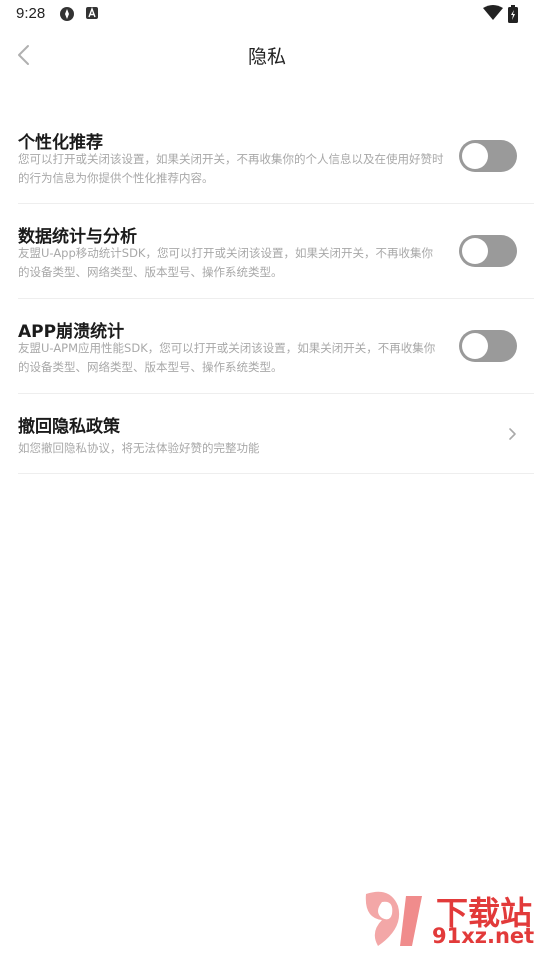 The width and height of the screenshot is (534, 954). I want to click on personalized-recommendation-toggle, so click(488, 156).